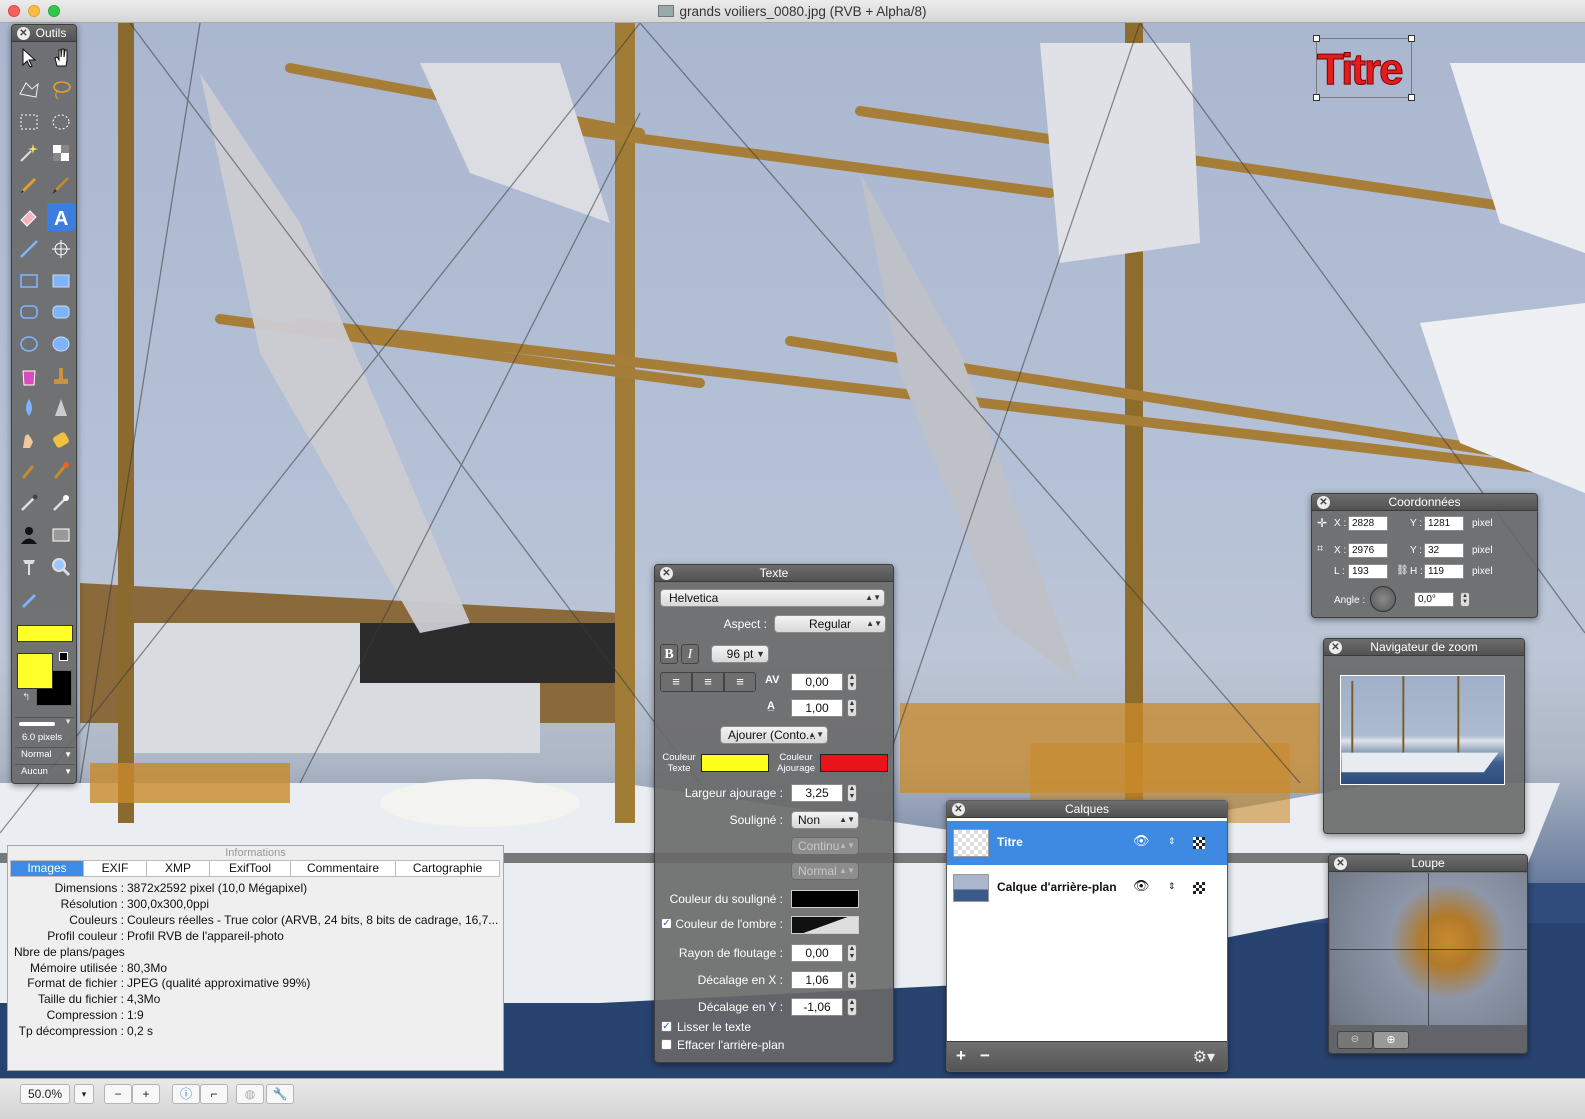 This screenshot has height=1119, width=1585. Describe the element at coordinates (1087, 843) in the screenshot. I see `layer-row-titre: Titre 👁 ⇕` at that location.